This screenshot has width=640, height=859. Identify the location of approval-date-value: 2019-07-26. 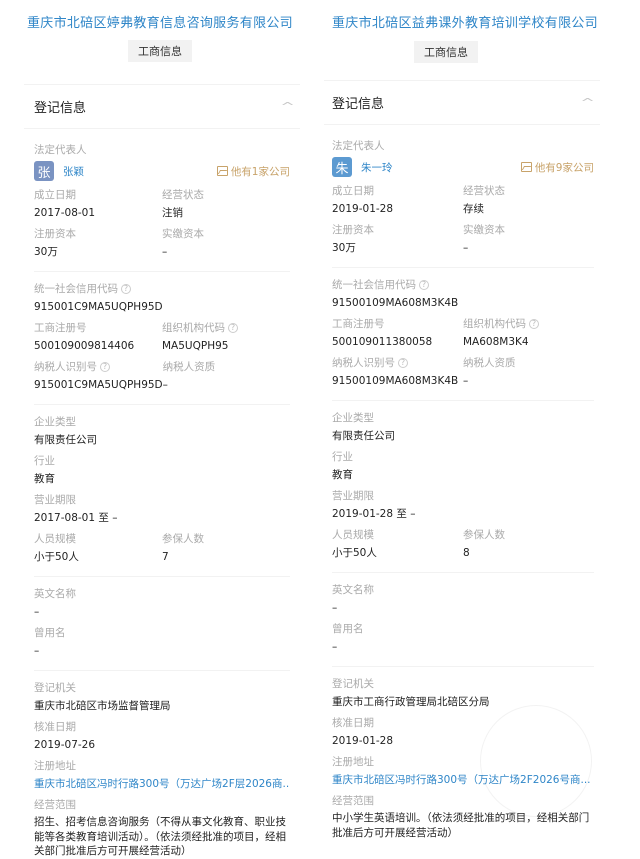
(65, 745).